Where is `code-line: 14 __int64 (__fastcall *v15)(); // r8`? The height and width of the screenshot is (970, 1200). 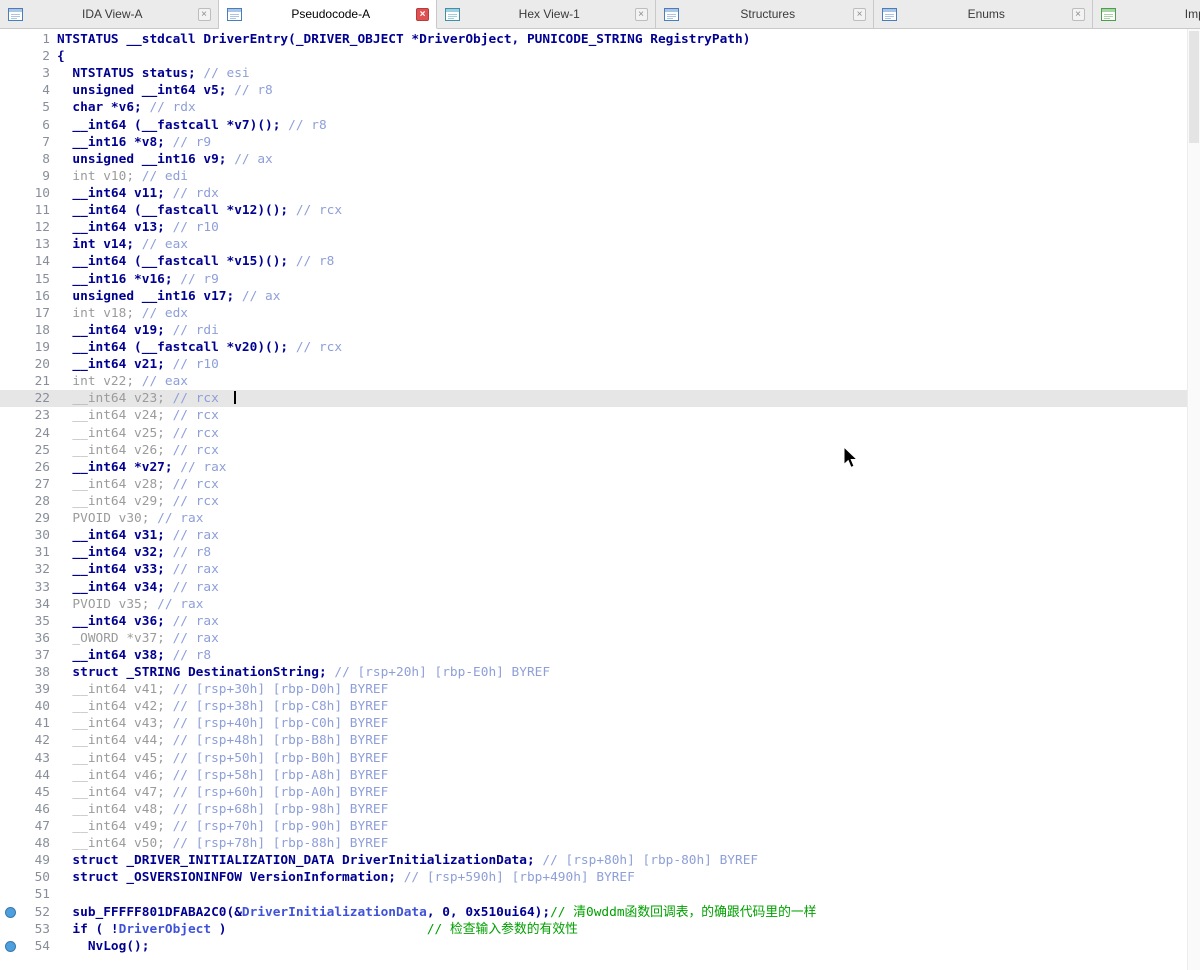
code-line: 14 __int64 (__fastcall *v15)(); // r8 is located at coordinates (593, 261).